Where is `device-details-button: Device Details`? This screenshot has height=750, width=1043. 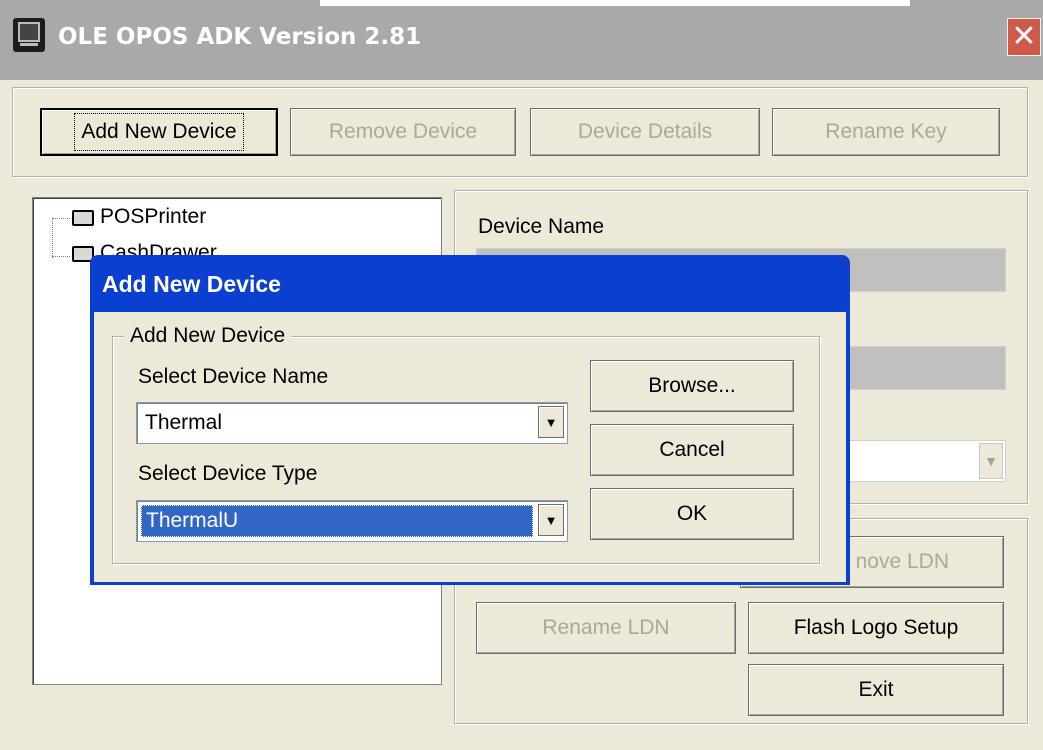 device-details-button: Device Details is located at coordinates (645, 132).